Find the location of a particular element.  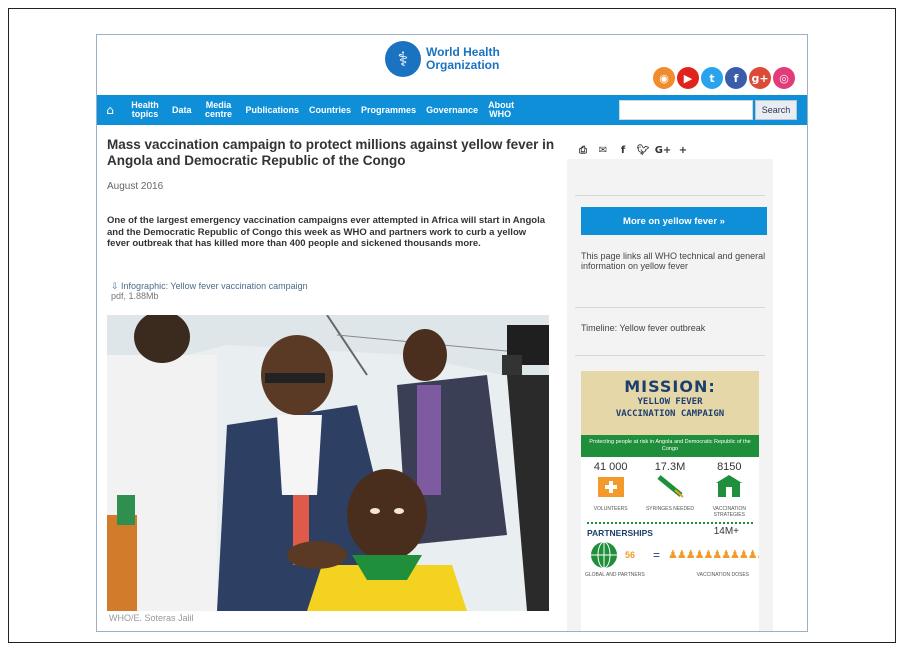

first-aid-kit-icon is located at coordinates (610, 487).